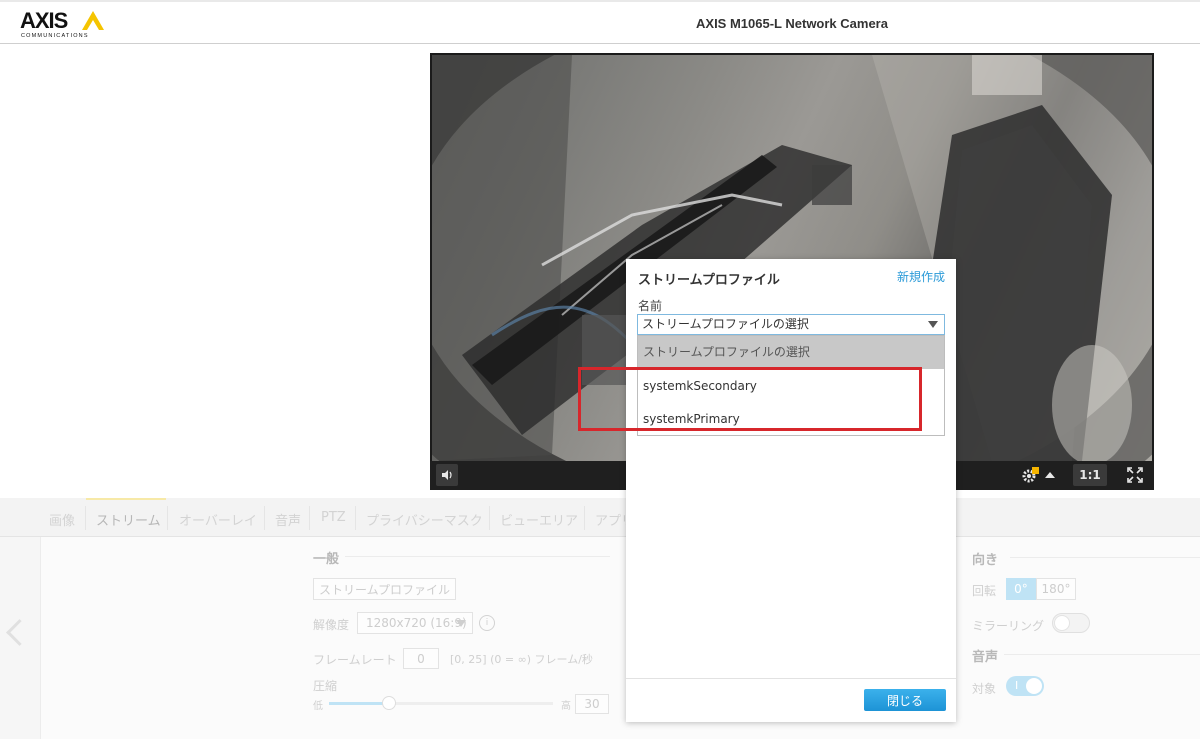 Image resolution: width=1200 pixels, height=739 pixels. I want to click on logo-subtext: COMMUNICATIONS, so click(55, 36).